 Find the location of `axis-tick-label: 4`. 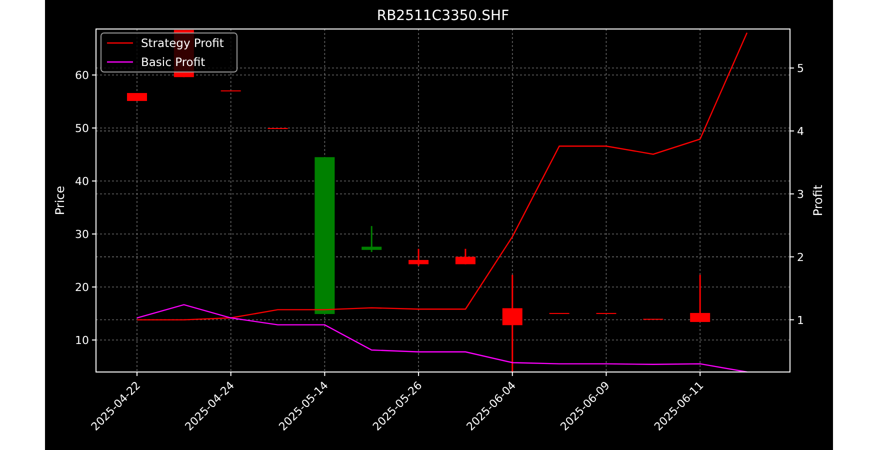

axis-tick-label: 4 is located at coordinates (800, 131).